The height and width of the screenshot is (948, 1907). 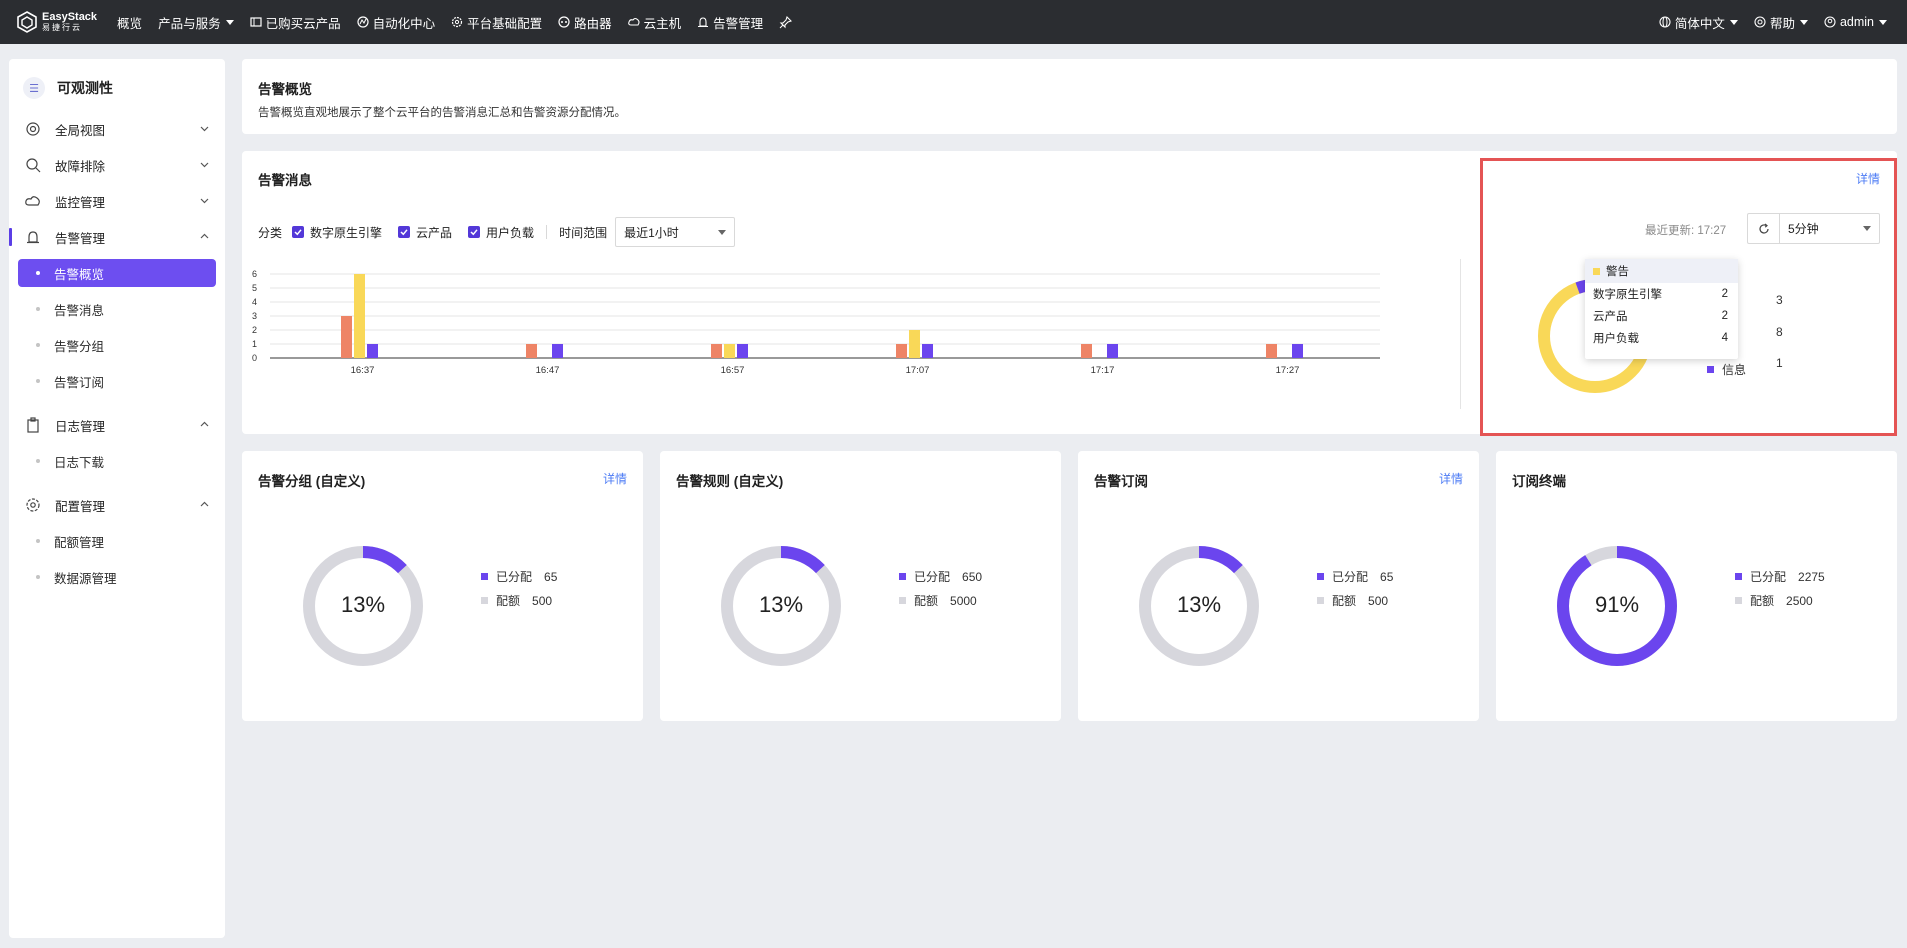 What do you see at coordinates (514, 577) in the screenshot?
I see `legend-label: 已分配` at bounding box center [514, 577].